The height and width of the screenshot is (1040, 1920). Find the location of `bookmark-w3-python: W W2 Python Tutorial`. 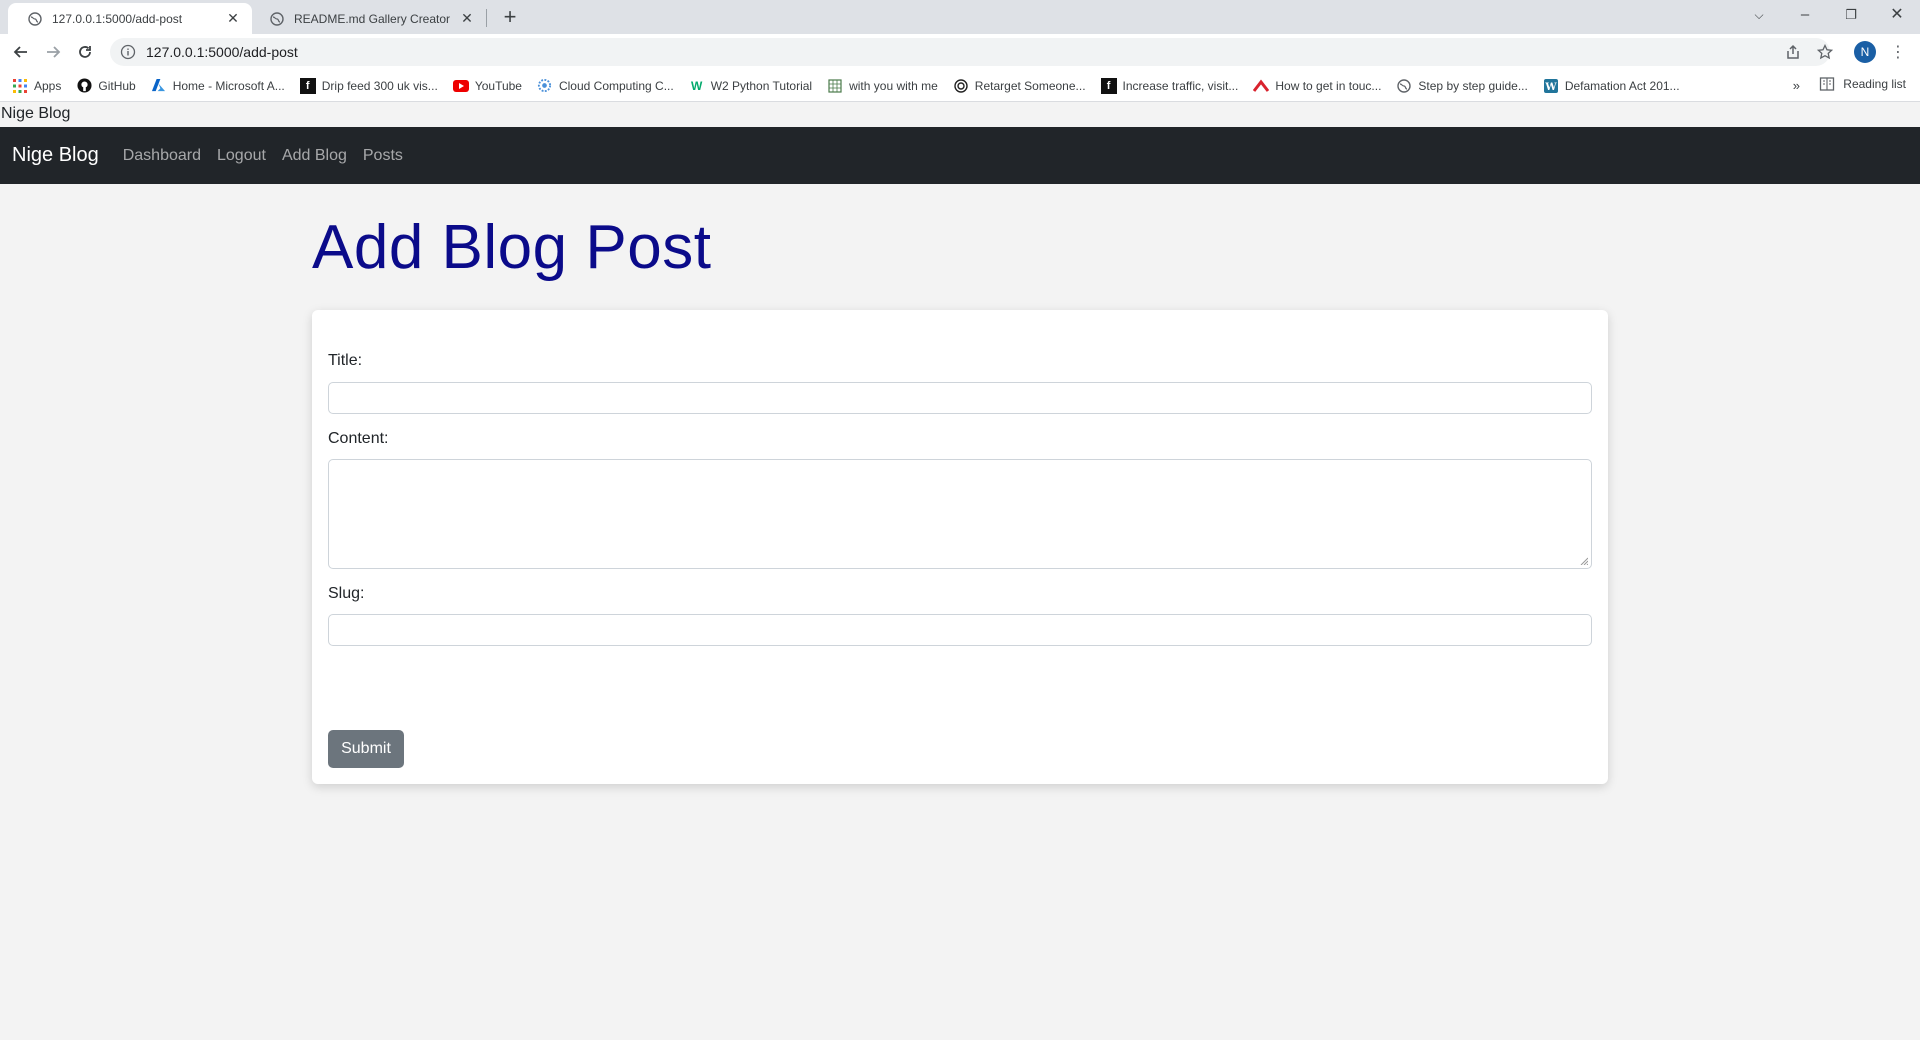

bookmark-w3-python: W W2 Python Tutorial is located at coordinates (750, 86).